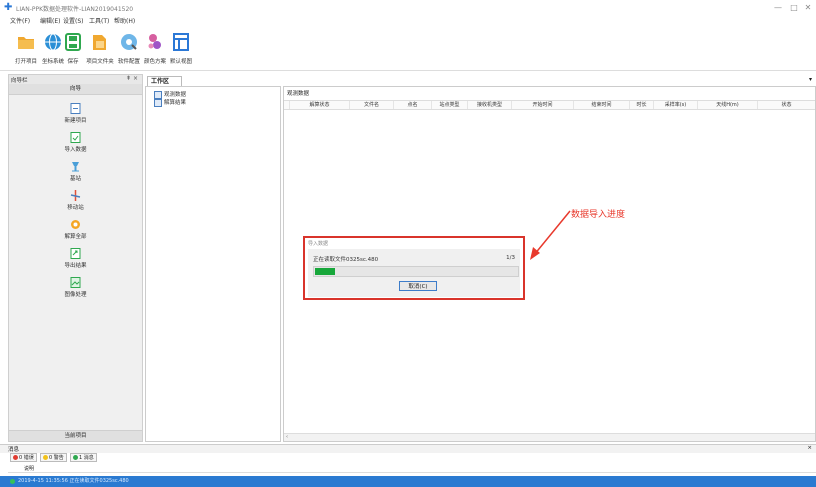 The height and width of the screenshot is (487, 816). I want to click on project-folder-button: 项目文件夹, so click(100, 49).